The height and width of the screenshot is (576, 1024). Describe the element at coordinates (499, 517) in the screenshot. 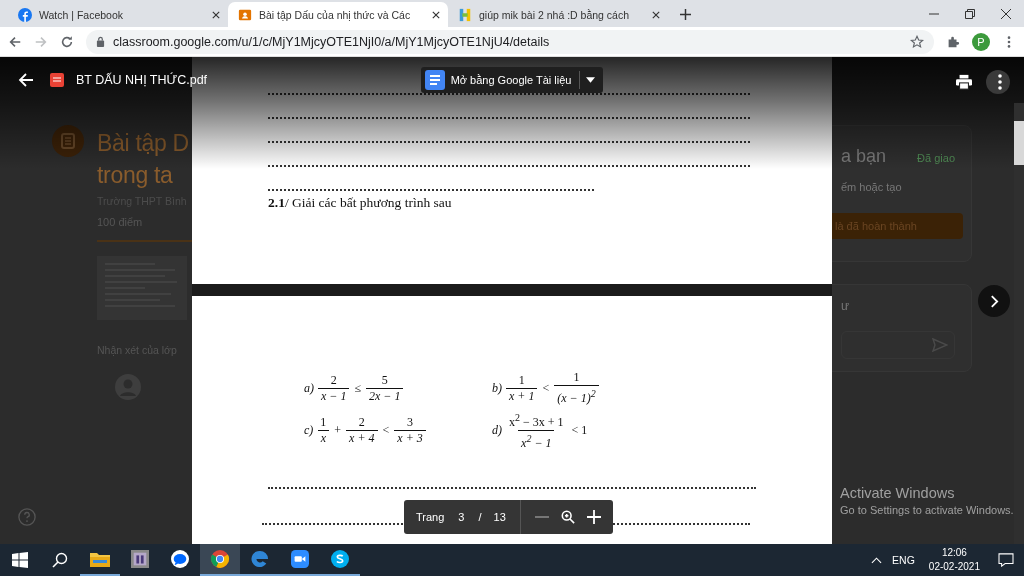

I see `page-total: 13` at that location.